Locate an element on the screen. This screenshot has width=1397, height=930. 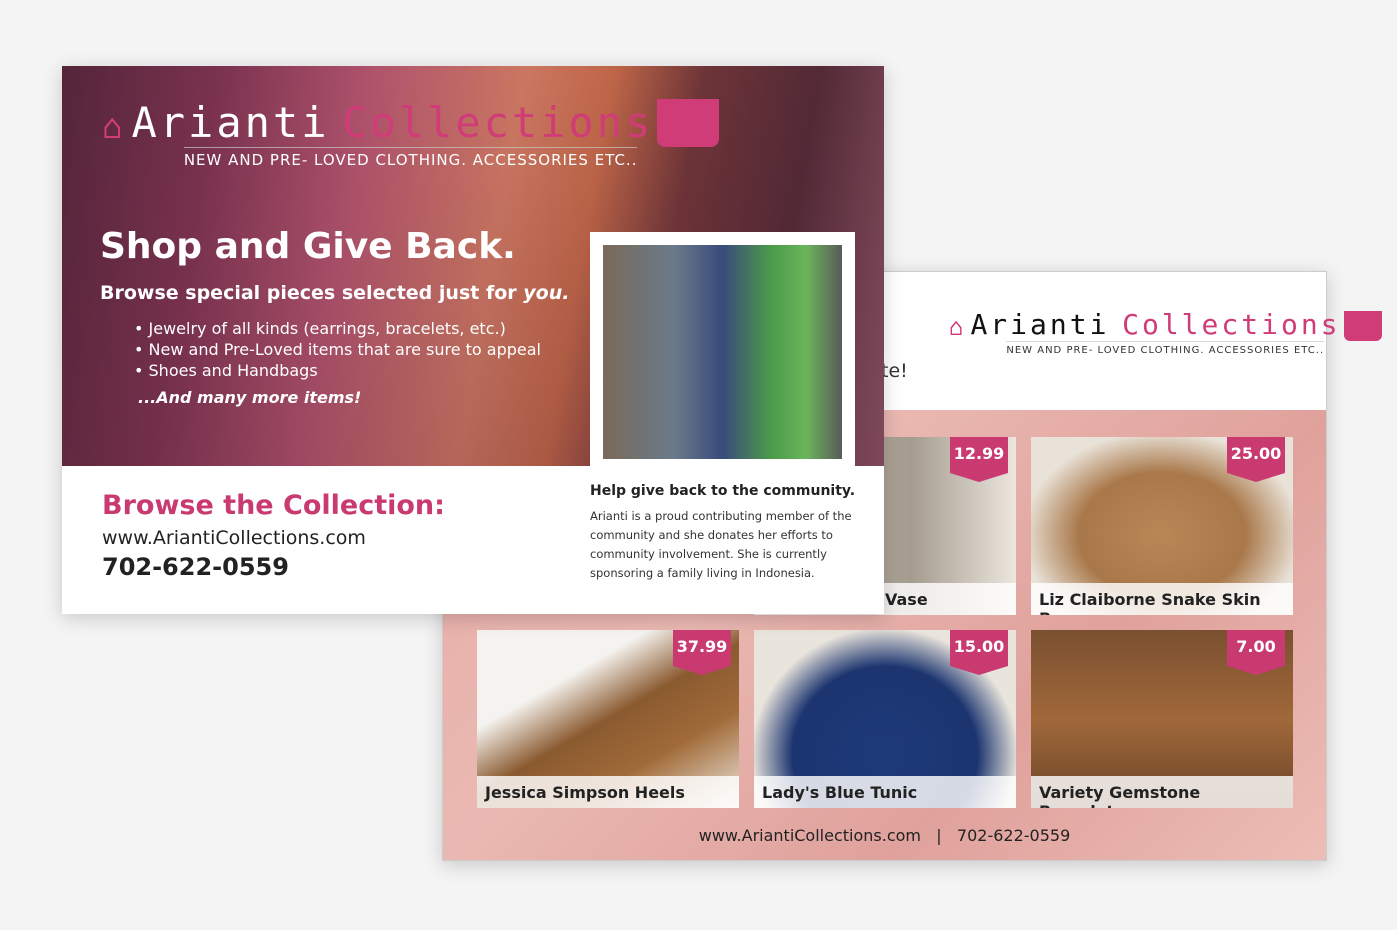
product-tile-bracelets: 7.00 Variety Gemstone Bracelets is located at coordinates (1162, 719).